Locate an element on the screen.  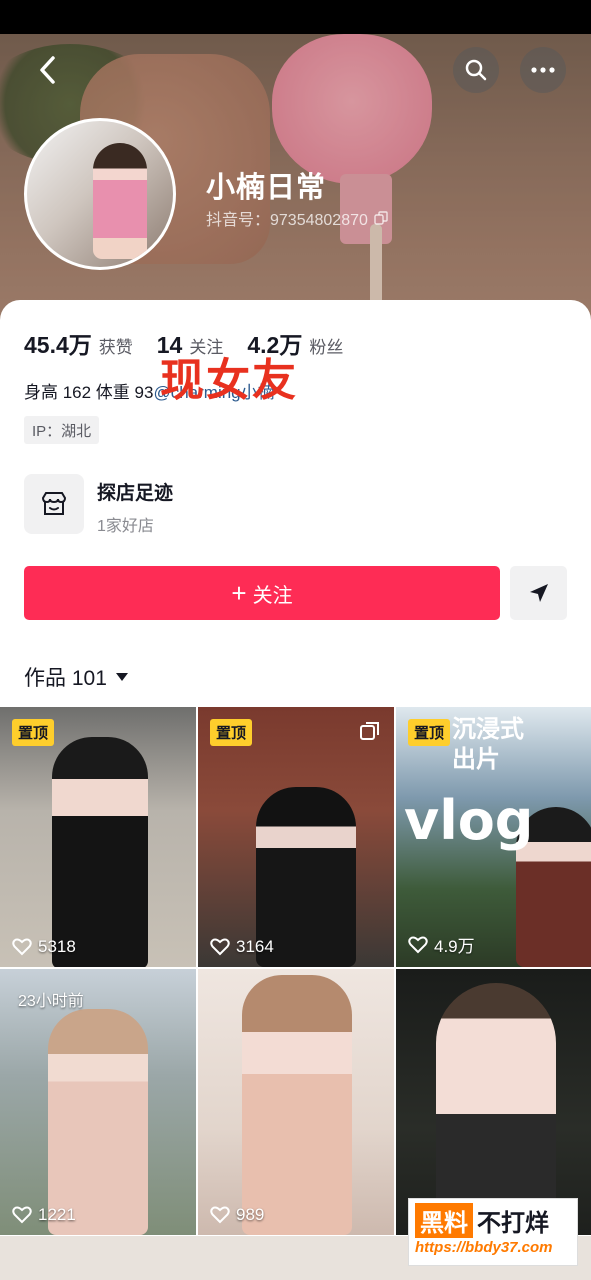
send-icon is located at coordinates (538, 593).